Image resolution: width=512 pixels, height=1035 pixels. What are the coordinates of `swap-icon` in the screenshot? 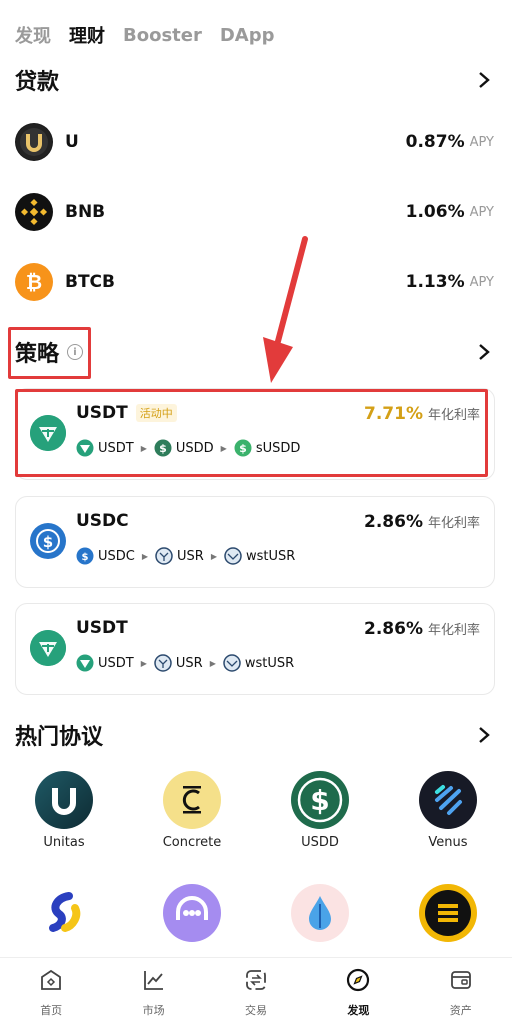 It's located at (256, 982).